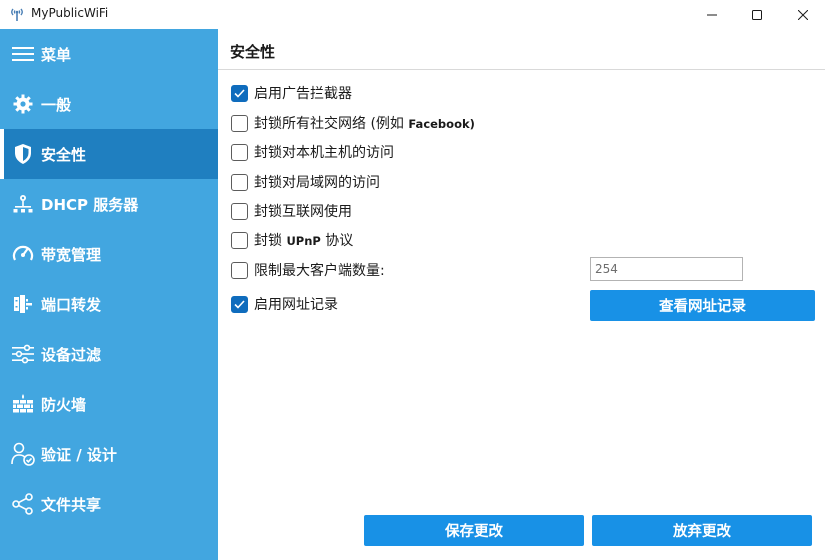  I want to click on close-icon, so click(803, 14).